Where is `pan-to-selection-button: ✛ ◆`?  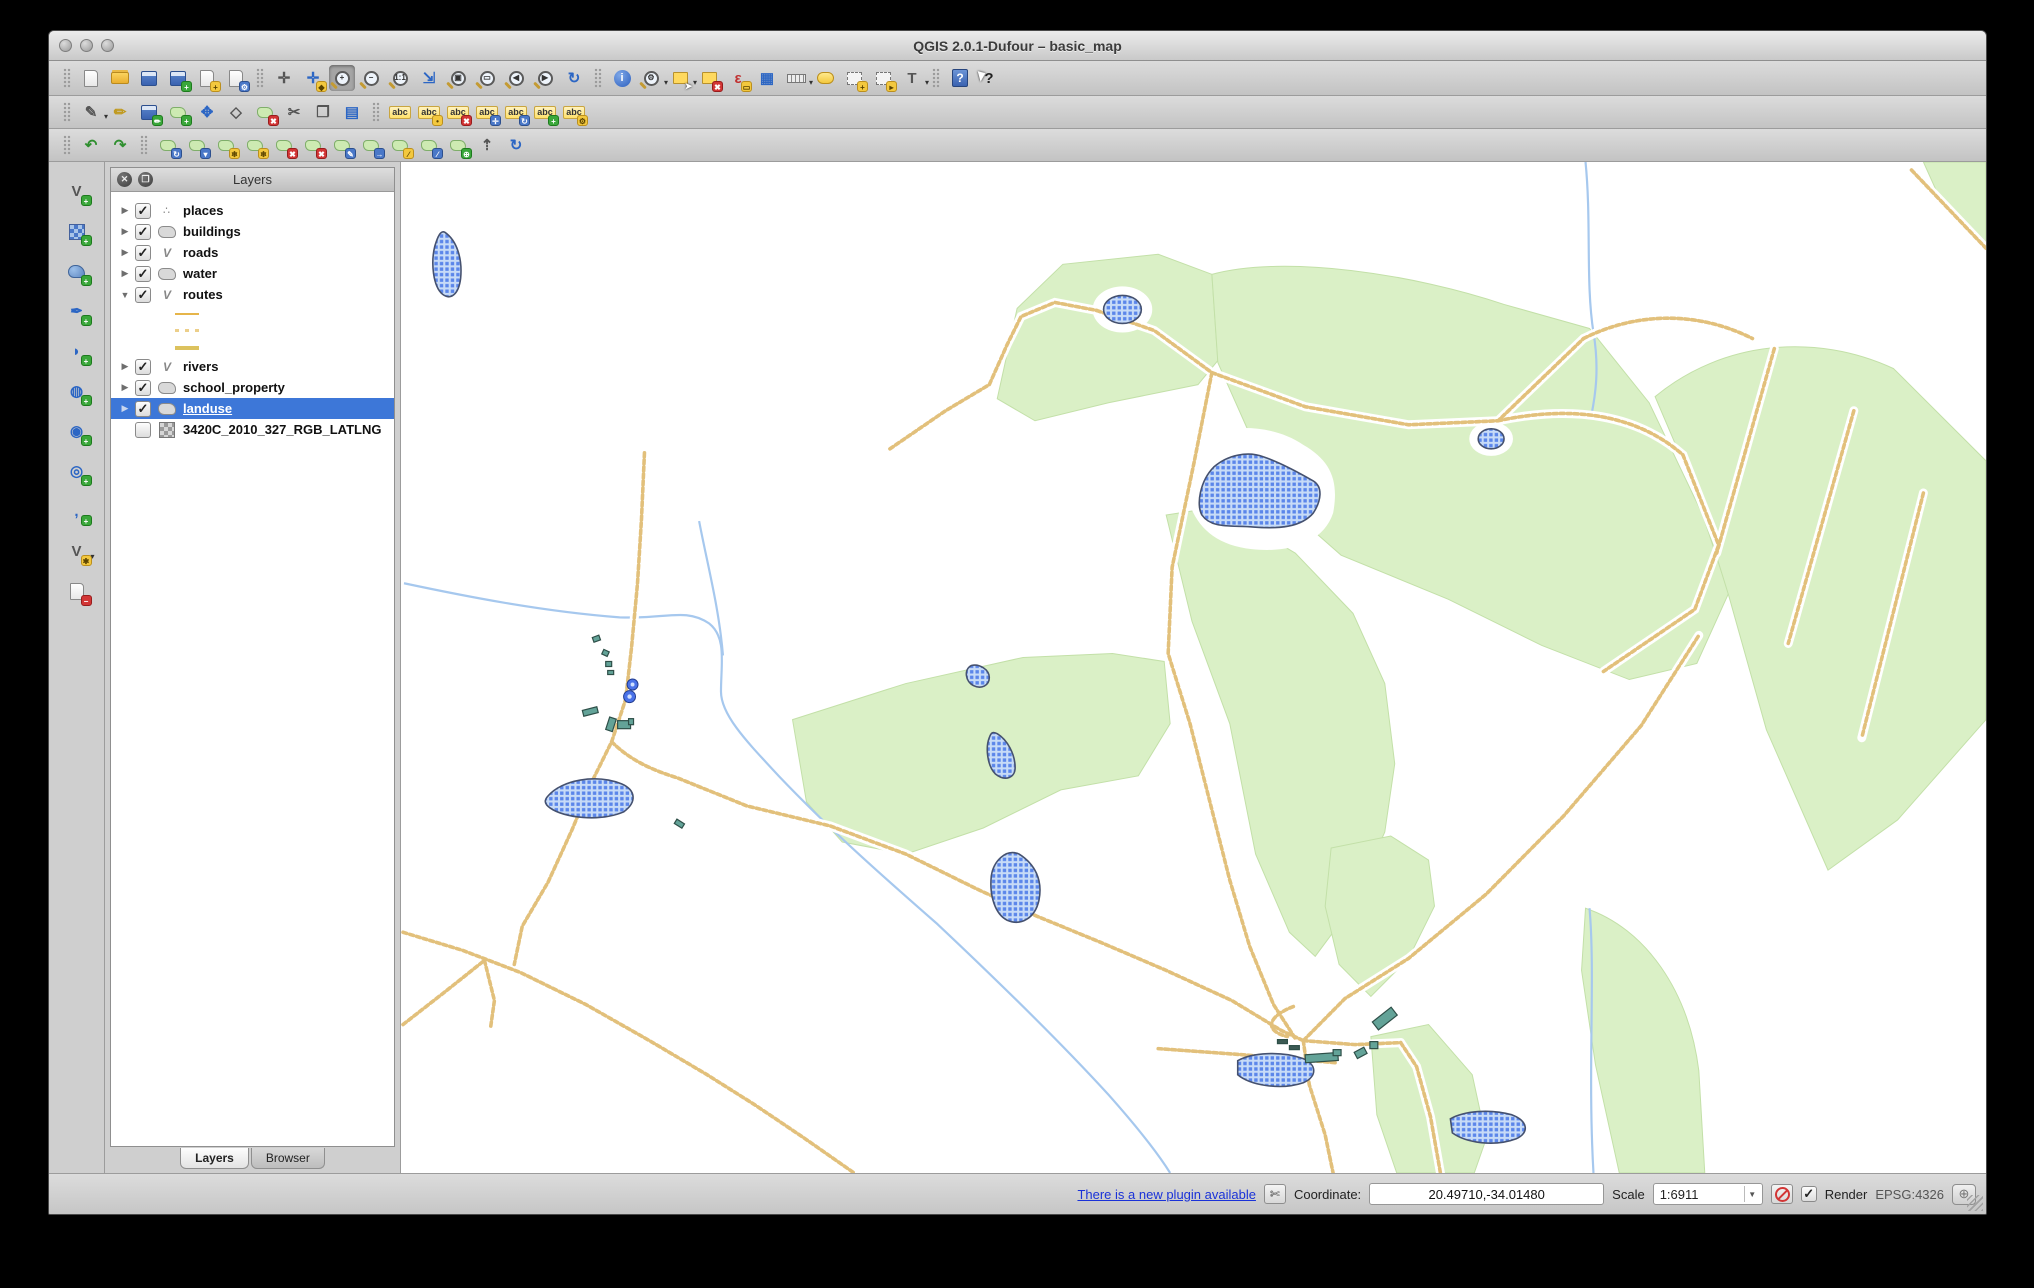 pan-to-selection-button: ✛ ◆ is located at coordinates (313, 78).